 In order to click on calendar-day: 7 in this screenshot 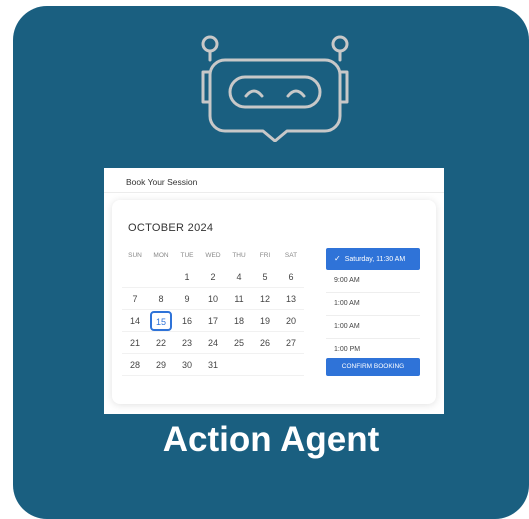, I will do `click(135, 299)`.